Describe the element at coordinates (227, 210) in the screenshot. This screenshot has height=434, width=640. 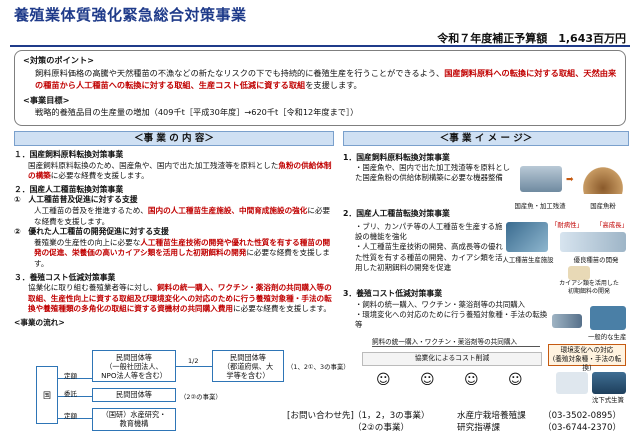
I see `s2-1-body-red: 国内の人工種苗生産施設、中間育成施設の強化` at that location.